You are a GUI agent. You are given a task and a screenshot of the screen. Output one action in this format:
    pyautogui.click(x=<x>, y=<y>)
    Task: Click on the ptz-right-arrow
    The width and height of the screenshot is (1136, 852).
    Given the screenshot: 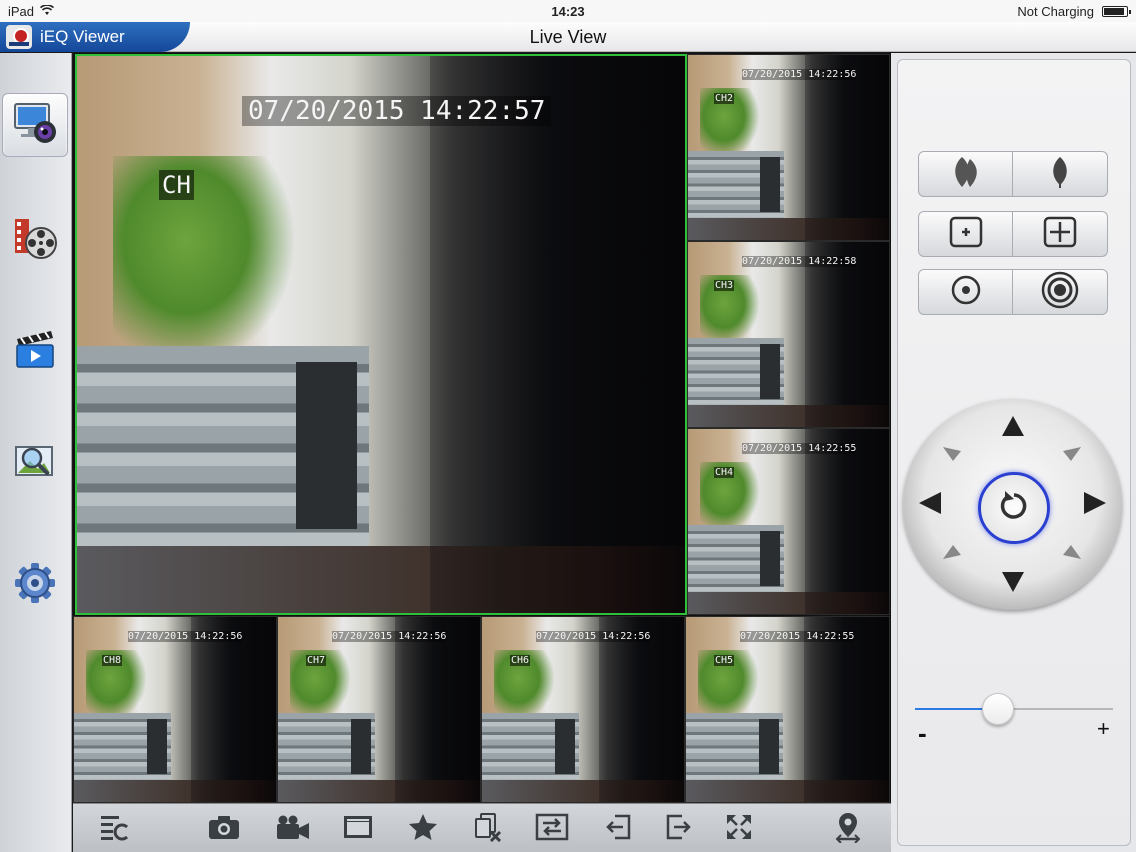 What is the action you would take?
    pyautogui.click(x=1095, y=503)
    